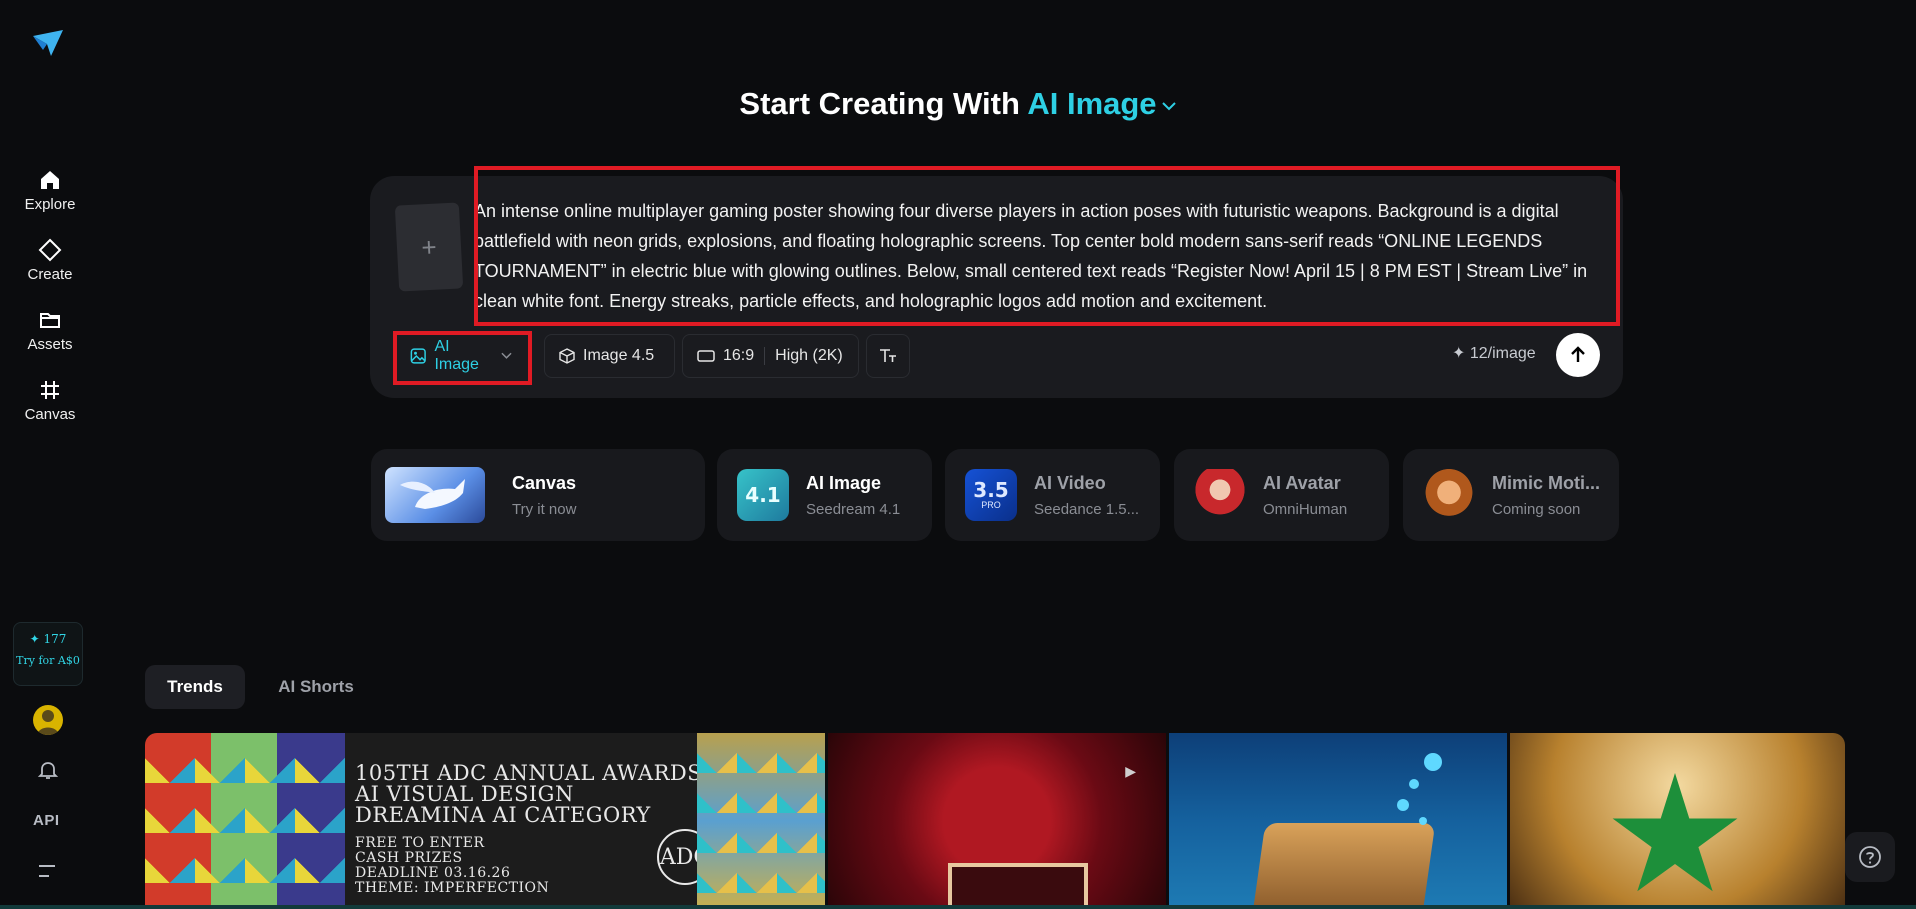 The width and height of the screenshot is (1916, 909). What do you see at coordinates (195, 687) in the screenshot?
I see `tab-trends: Trends` at bounding box center [195, 687].